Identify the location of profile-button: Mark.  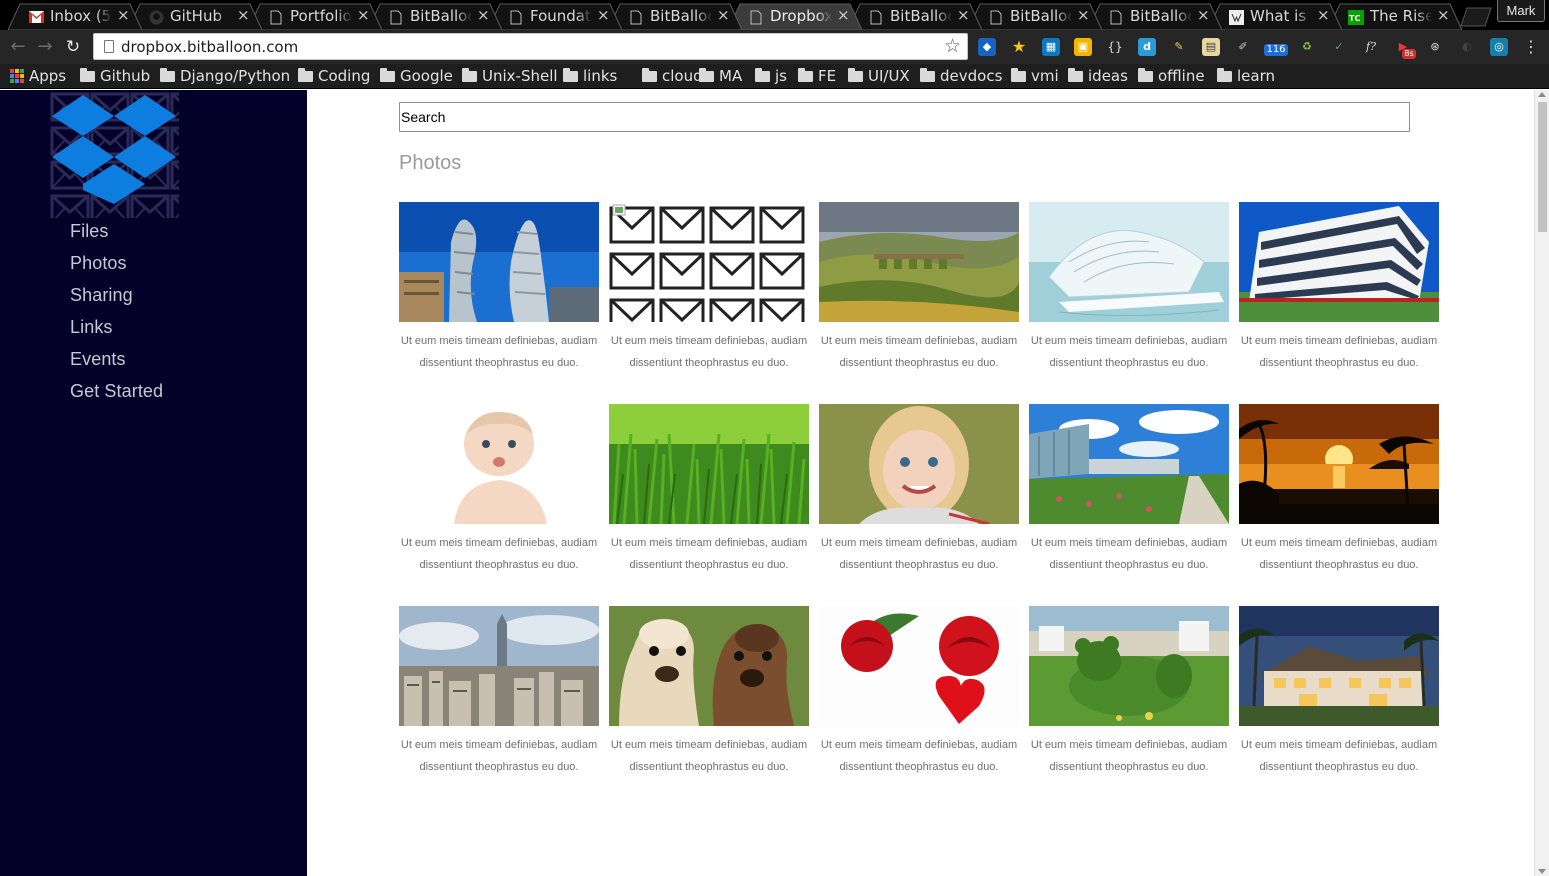
(1521, 11).